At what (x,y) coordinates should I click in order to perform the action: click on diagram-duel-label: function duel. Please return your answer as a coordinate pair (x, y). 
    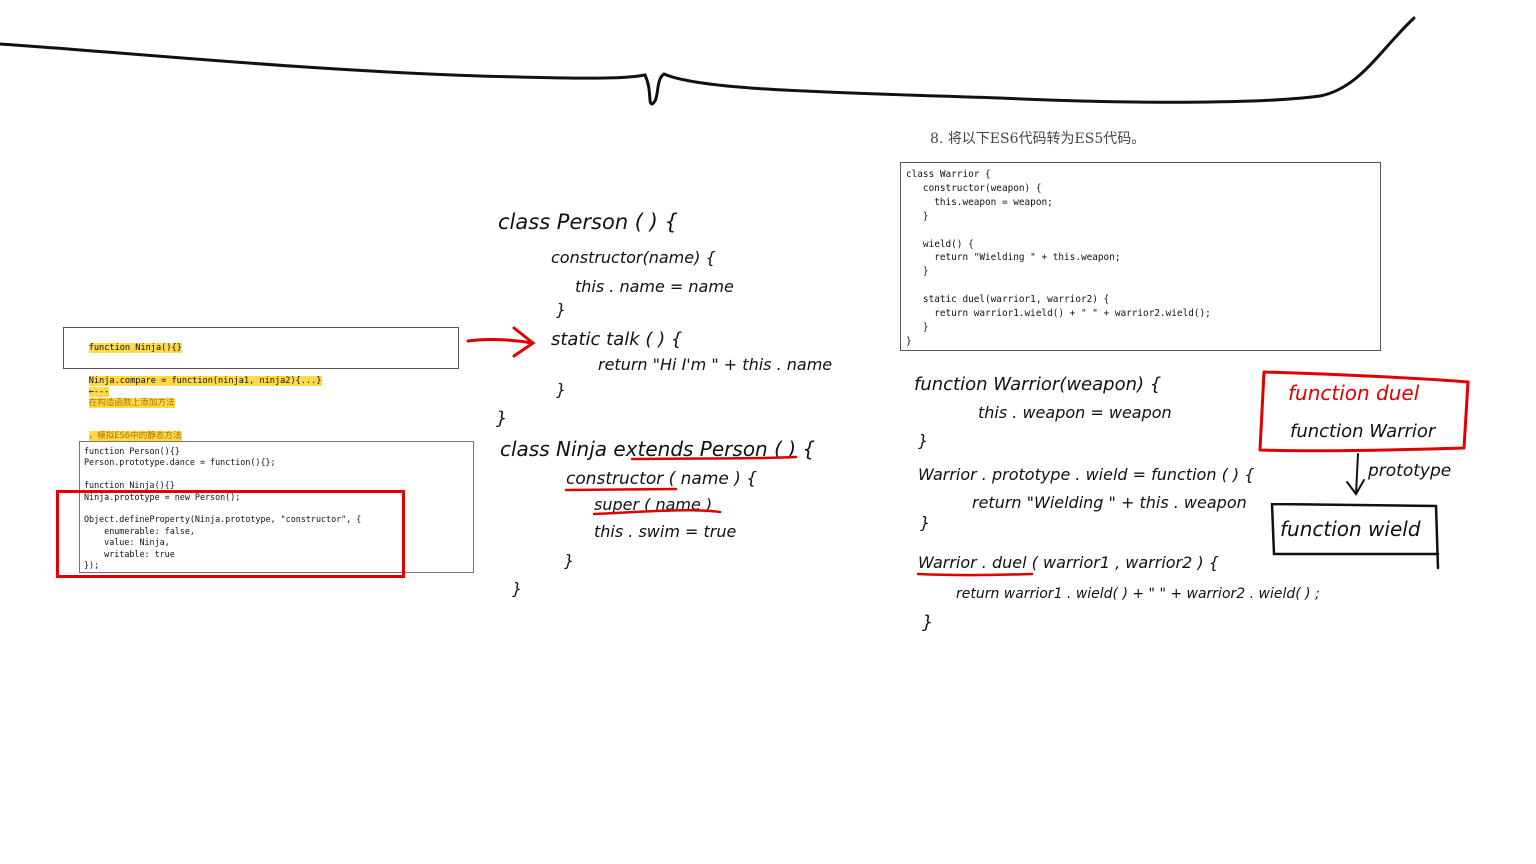
    Looking at the image, I should click on (1354, 393).